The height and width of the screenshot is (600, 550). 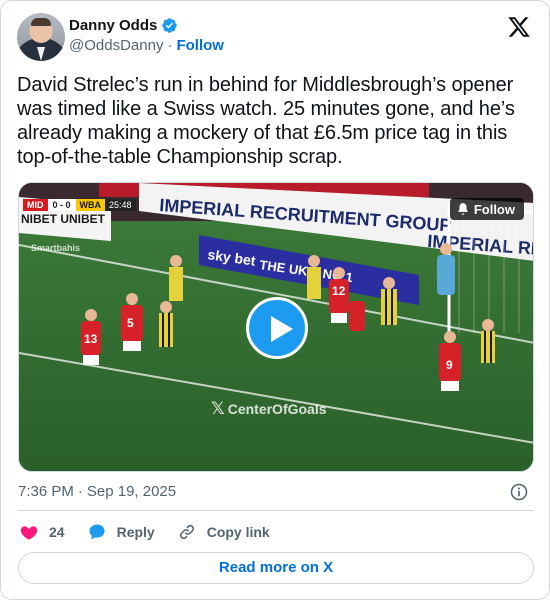 I want to click on reply-button: Reply, so click(x=121, y=532).